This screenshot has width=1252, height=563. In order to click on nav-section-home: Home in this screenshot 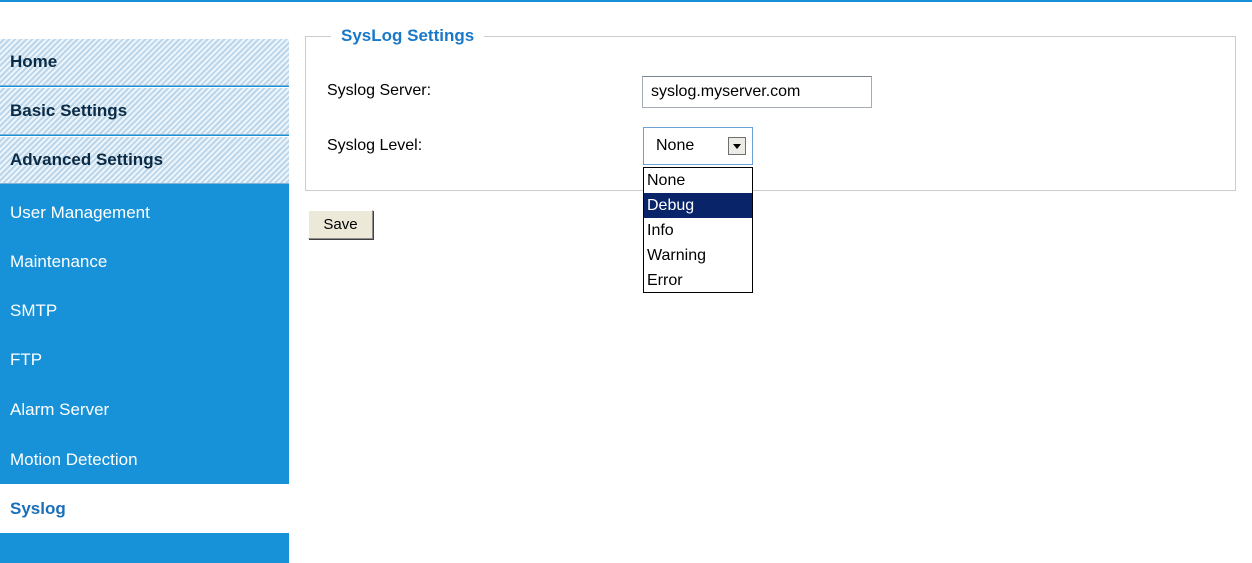, I will do `click(144, 62)`.